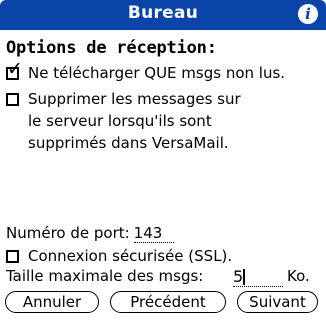  I want to click on option-unread-only: ✓ Ne télécharger QUE msgs non lus., so click(166, 72).